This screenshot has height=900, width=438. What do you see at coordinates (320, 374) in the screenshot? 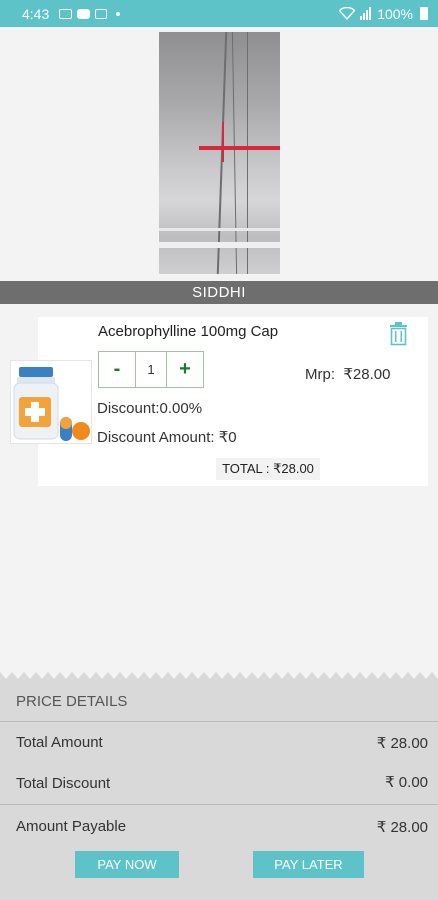
I see `mrp-label: Mrp:` at bounding box center [320, 374].